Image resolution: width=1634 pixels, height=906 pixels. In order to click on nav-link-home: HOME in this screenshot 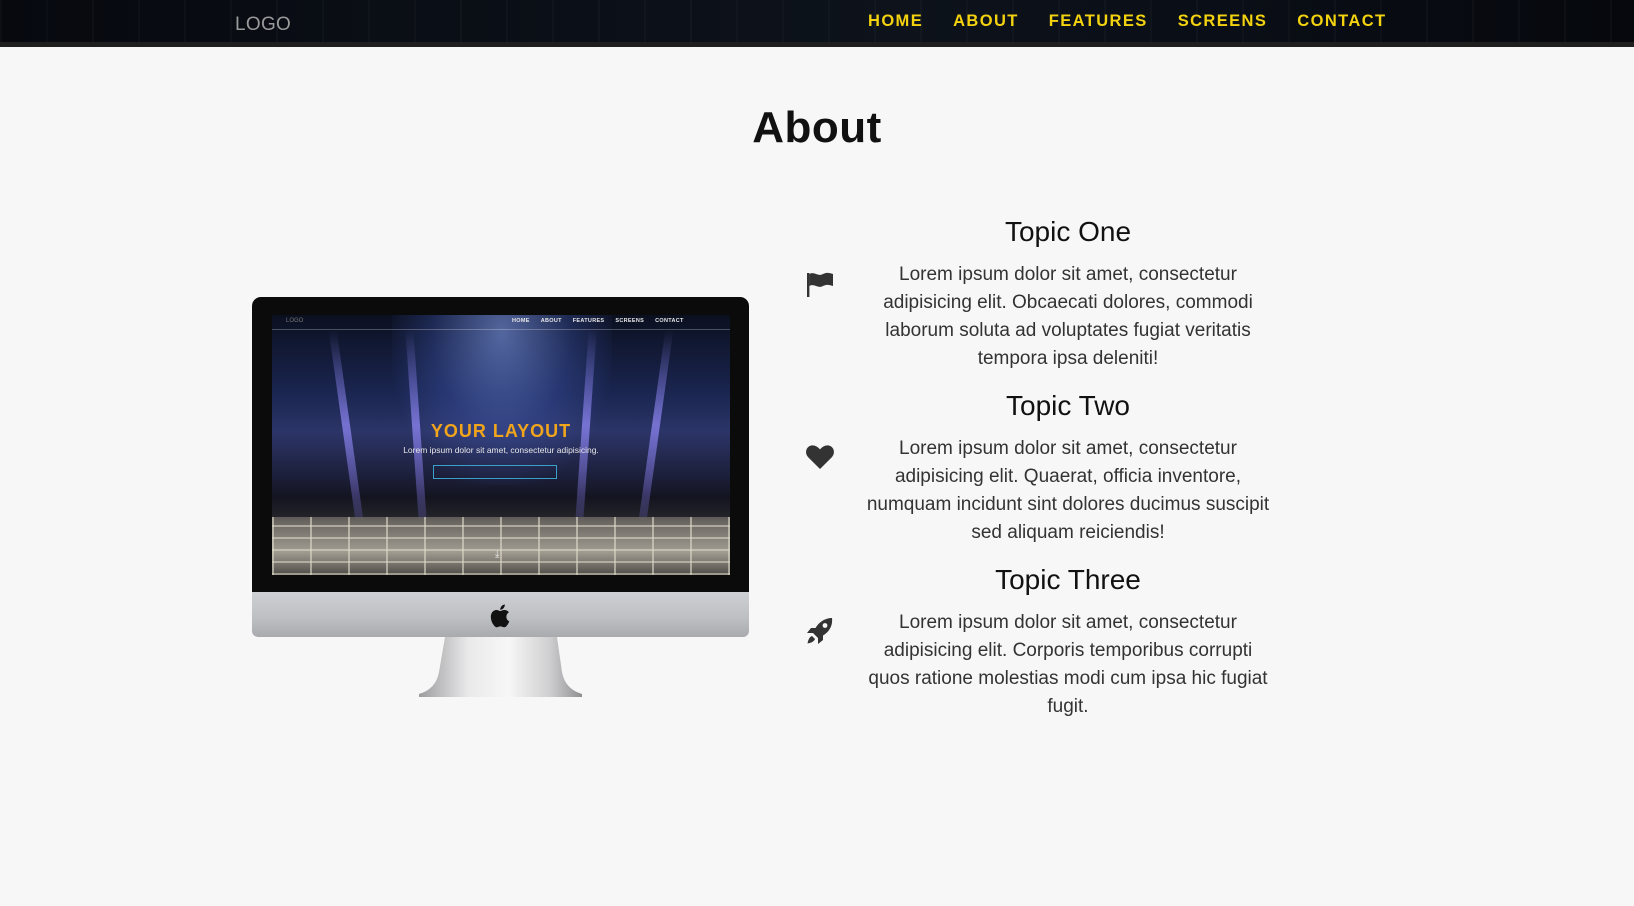, I will do `click(895, 21)`.